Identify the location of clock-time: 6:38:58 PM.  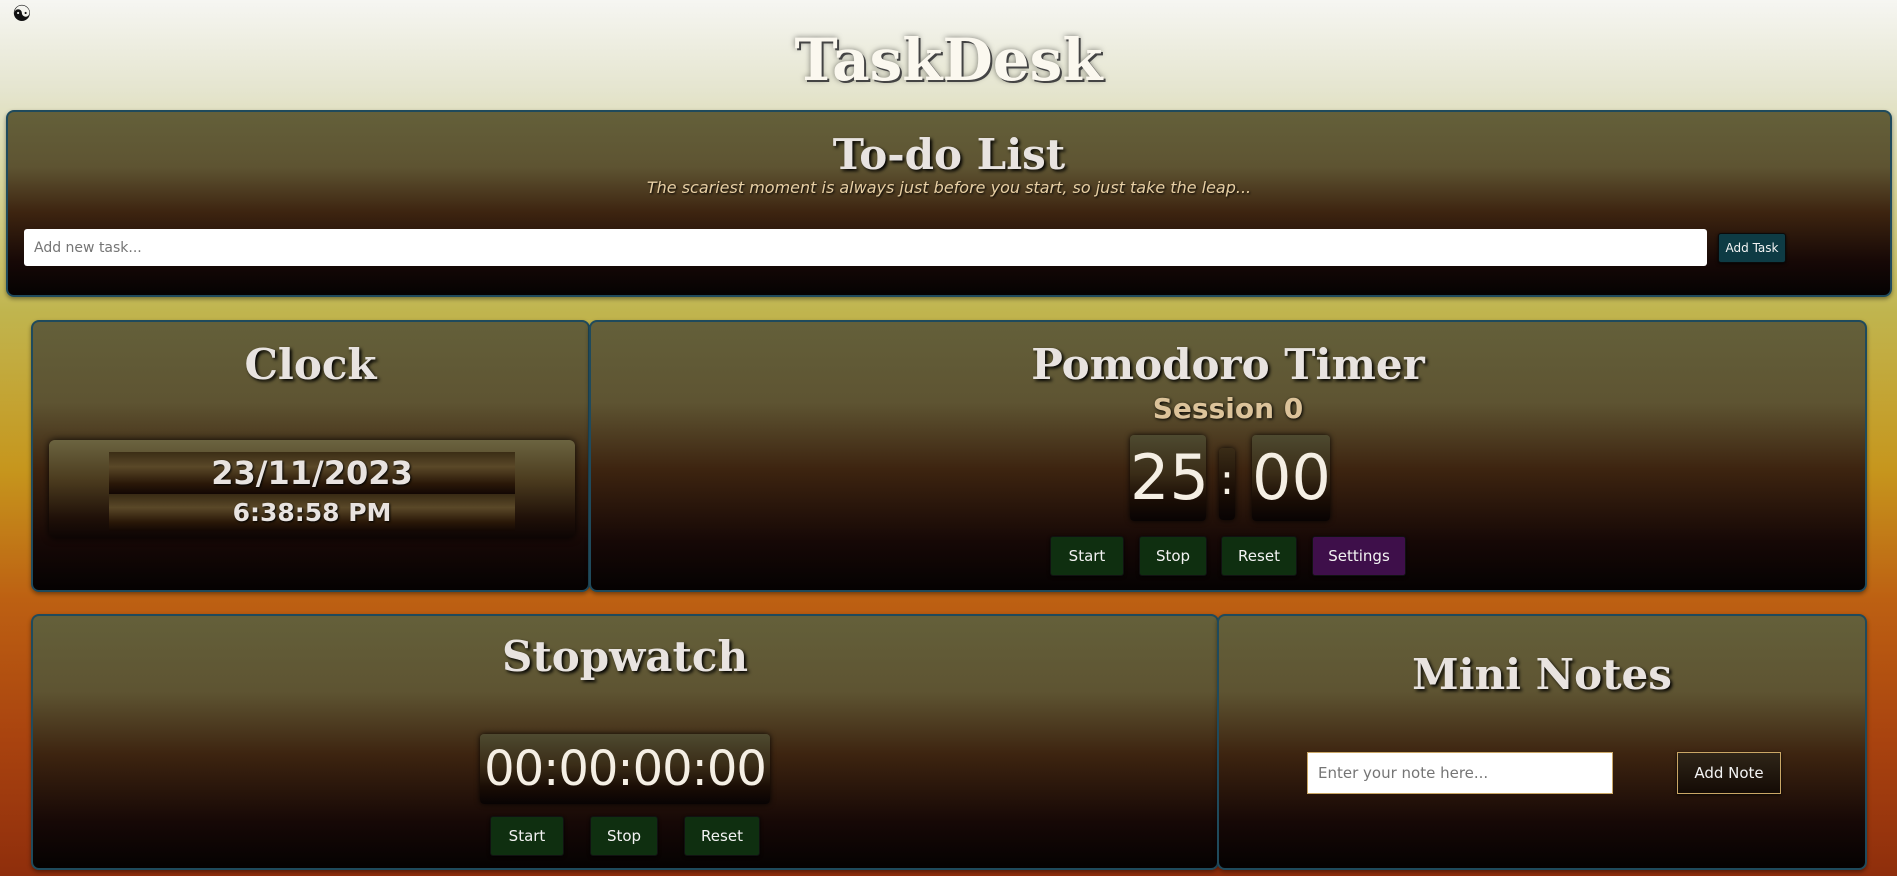
(312, 512).